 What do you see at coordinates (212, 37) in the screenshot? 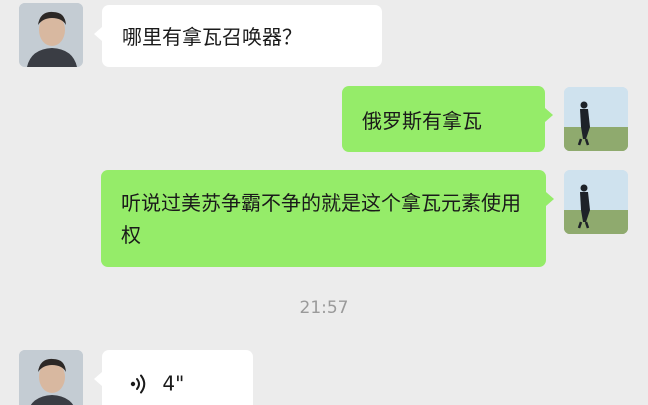
I see `message-text: 哪里有拿瓦召唤器？` at bounding box center [212, 37].